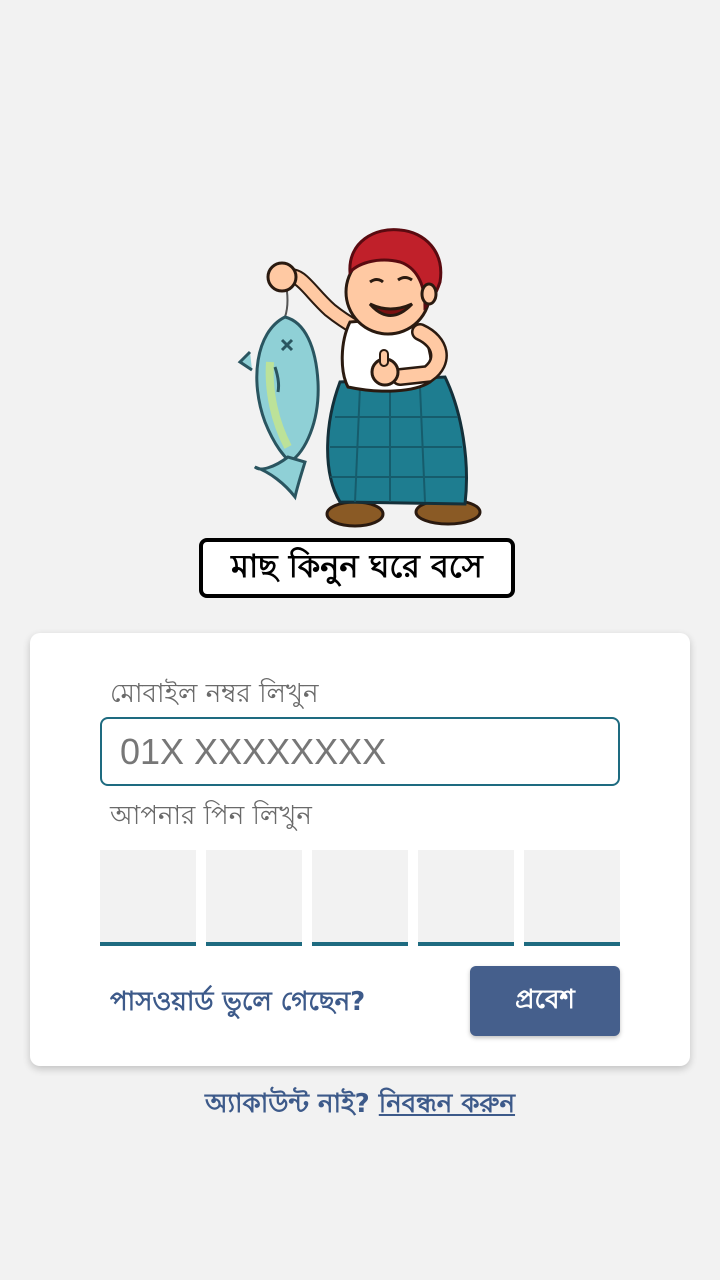 This screenshot has width=720, height=1280. Describe the element at coordinates (214, 694) in the screenshot. I see `mobile-number-label: মোবাইল নম্বর লিখুন` at that location.